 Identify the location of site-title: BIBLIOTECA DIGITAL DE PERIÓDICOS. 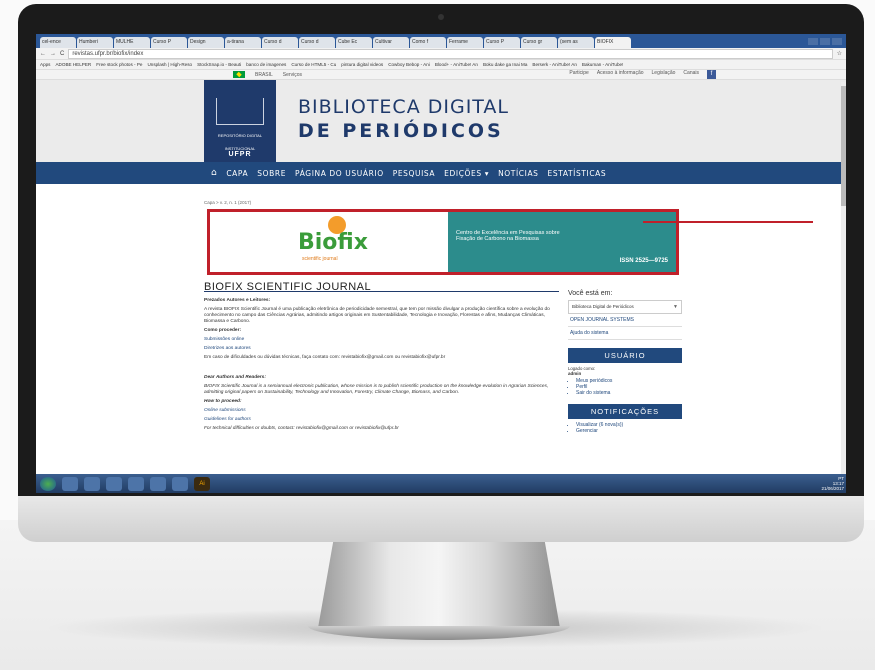
(403, 119).